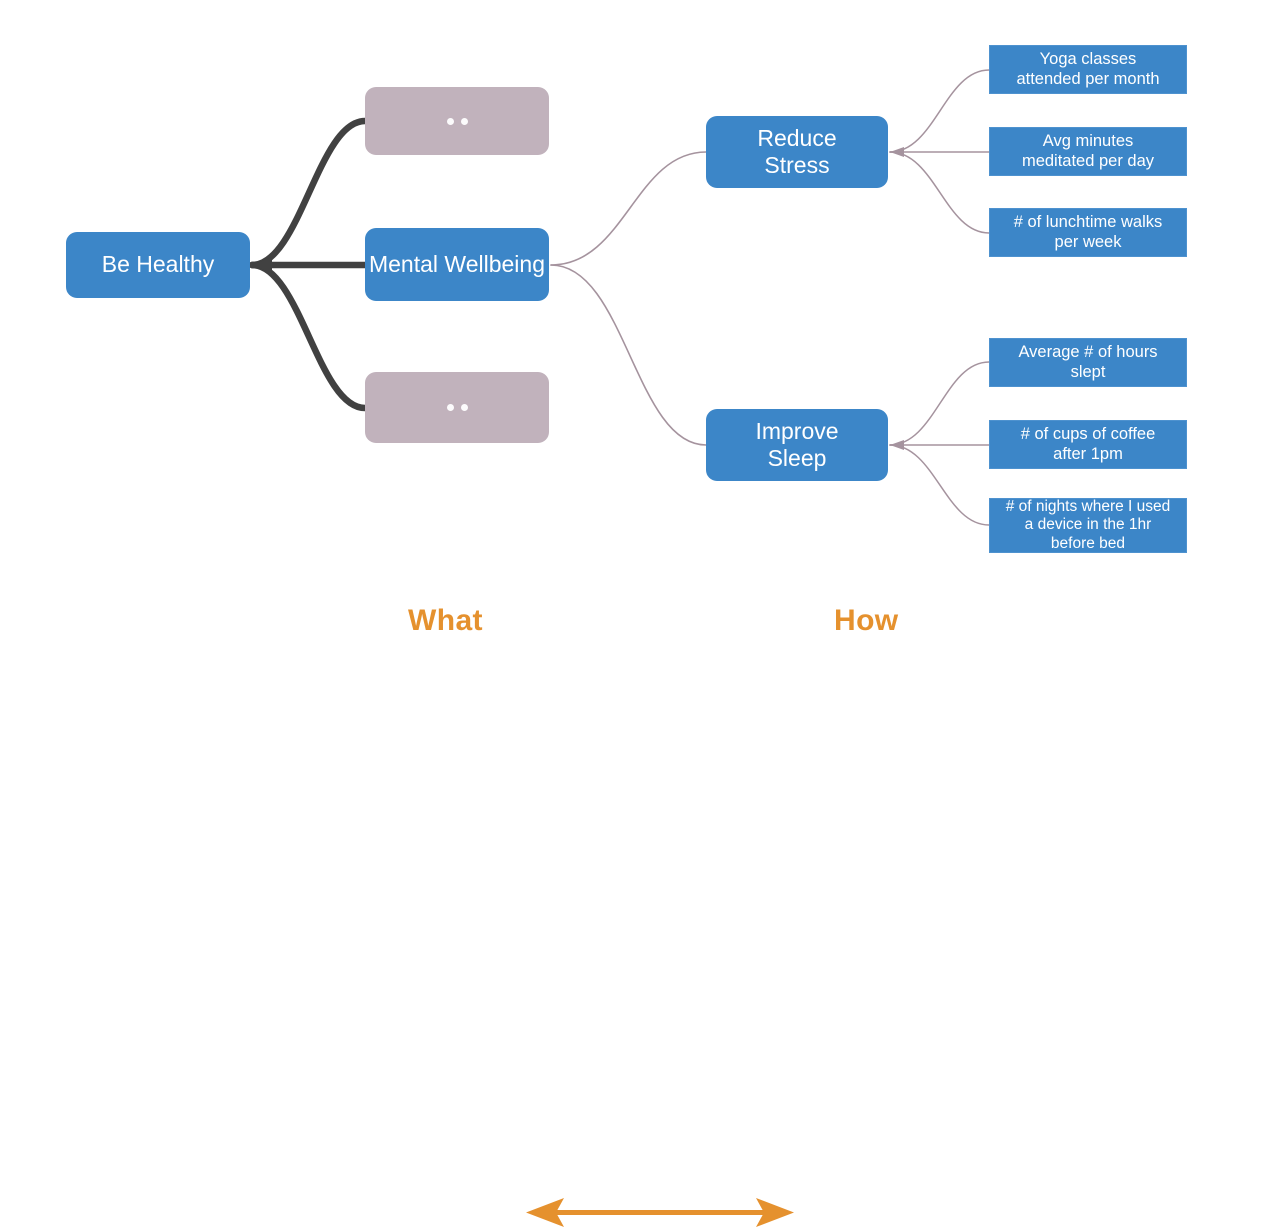 The image size is (1280, 1232). I want to click on node-metric-cups-of-coffee: # of cups of coffee after 1pm, so click(1088, 444).